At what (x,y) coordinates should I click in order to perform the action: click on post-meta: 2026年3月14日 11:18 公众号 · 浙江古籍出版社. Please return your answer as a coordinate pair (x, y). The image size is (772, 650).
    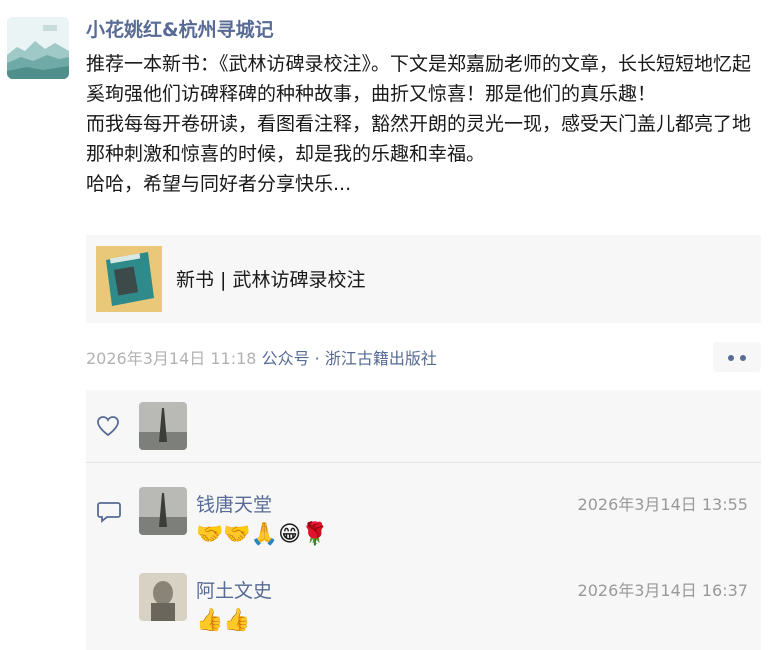
    Looking at the image, I should click on (261, 357).